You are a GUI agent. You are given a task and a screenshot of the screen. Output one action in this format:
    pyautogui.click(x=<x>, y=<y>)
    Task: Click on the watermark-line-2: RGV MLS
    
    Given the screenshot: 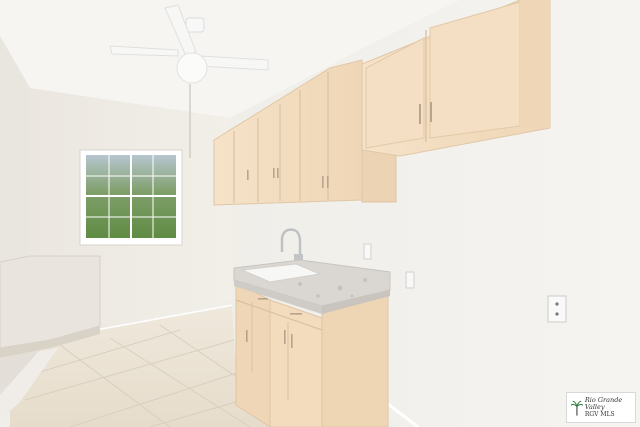 What is the action you would take?
    pyautogui.click(x=599, y=414)
    